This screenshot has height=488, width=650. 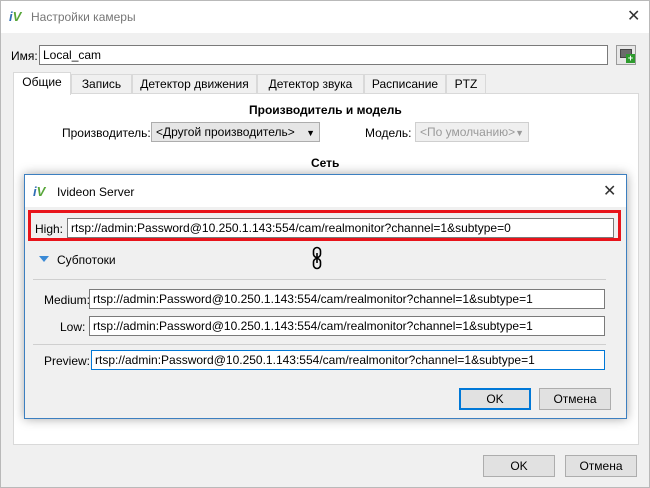 I want to click on vendor-section-title: Производитель и модель, so click(x=325, y=110).